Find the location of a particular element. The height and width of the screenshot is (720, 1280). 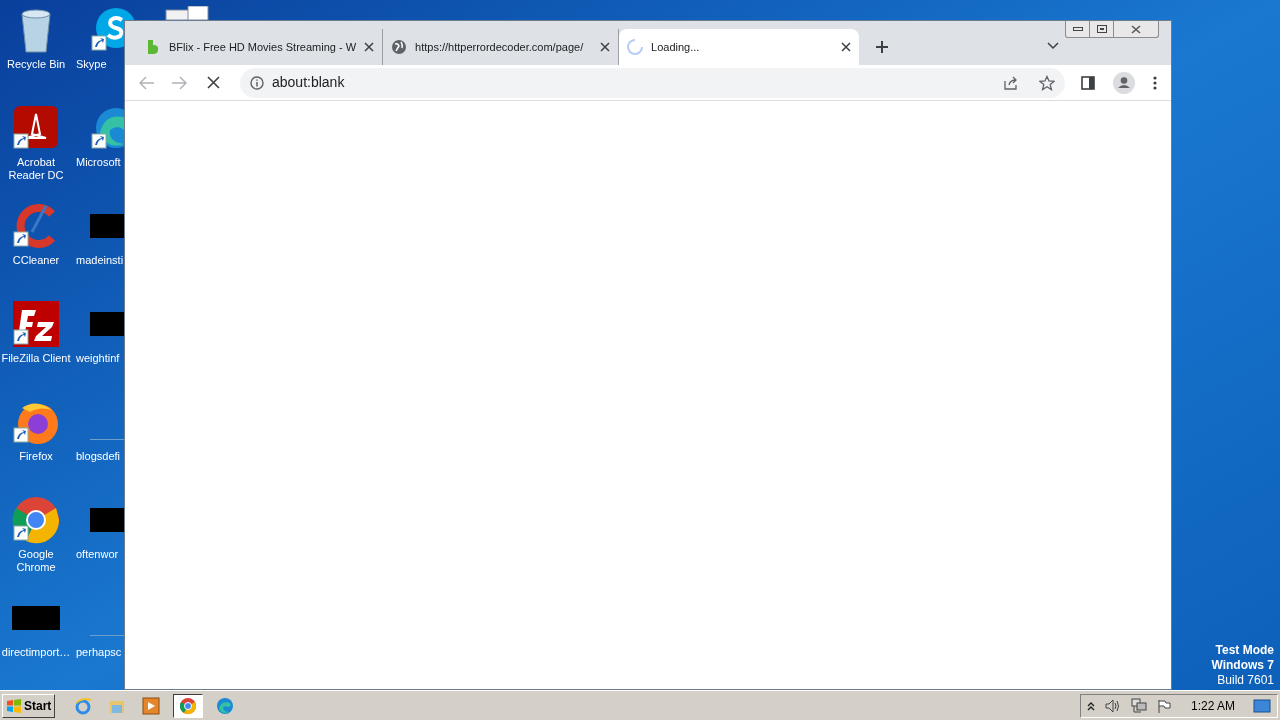

desktop-icon-label: blogsdefi is located at coordinates (98, 456).